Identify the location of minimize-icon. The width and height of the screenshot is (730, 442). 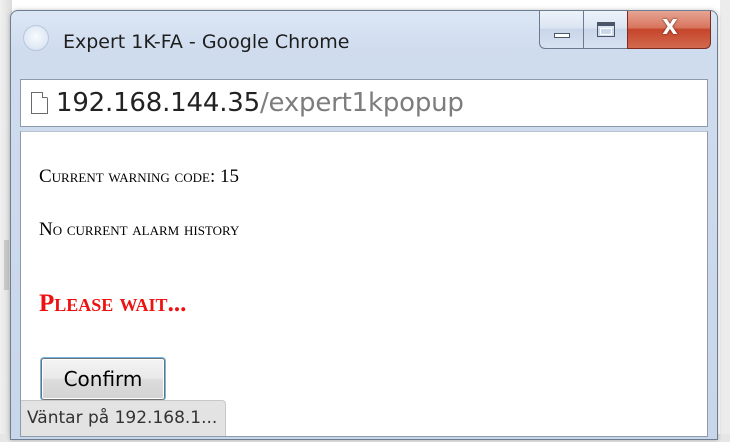
(562, 35).